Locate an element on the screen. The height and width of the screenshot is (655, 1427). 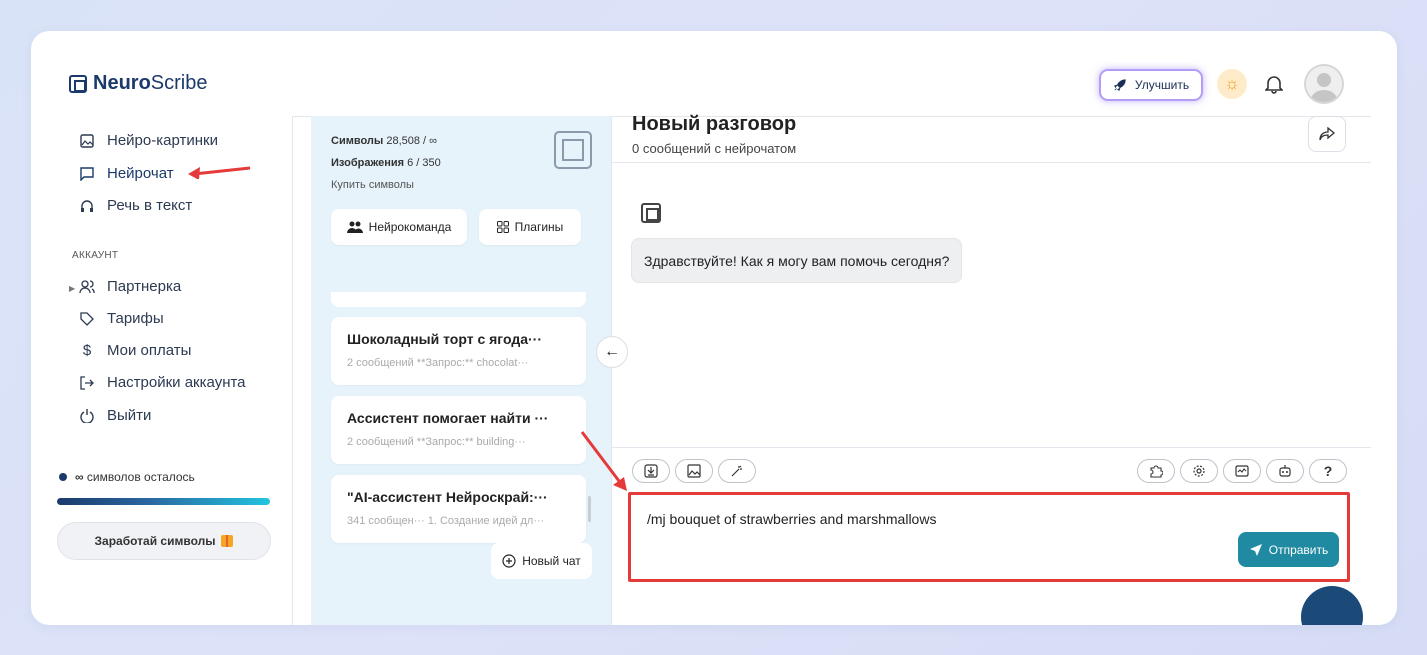
sidebar-item-tariffs: Тарифы is located at coordinates (121, 318).